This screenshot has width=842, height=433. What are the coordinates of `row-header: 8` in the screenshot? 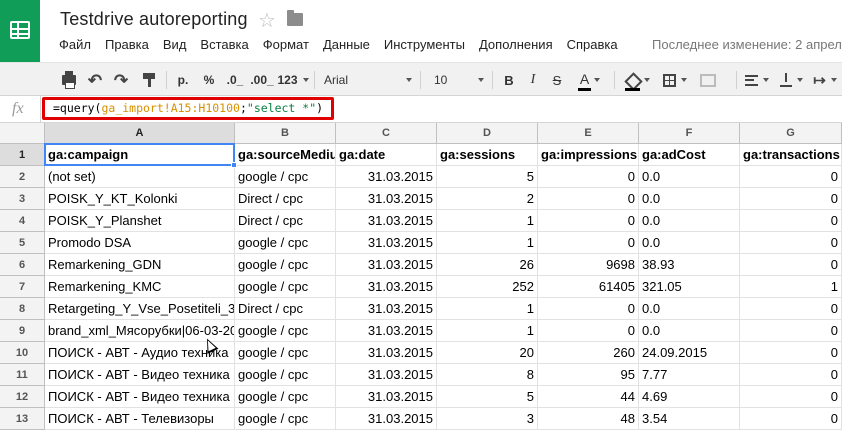 It's located at (22, 309).